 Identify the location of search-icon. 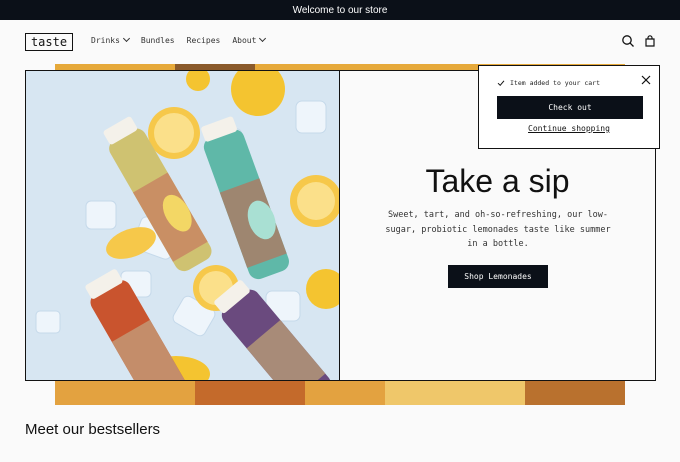
(628, 41).